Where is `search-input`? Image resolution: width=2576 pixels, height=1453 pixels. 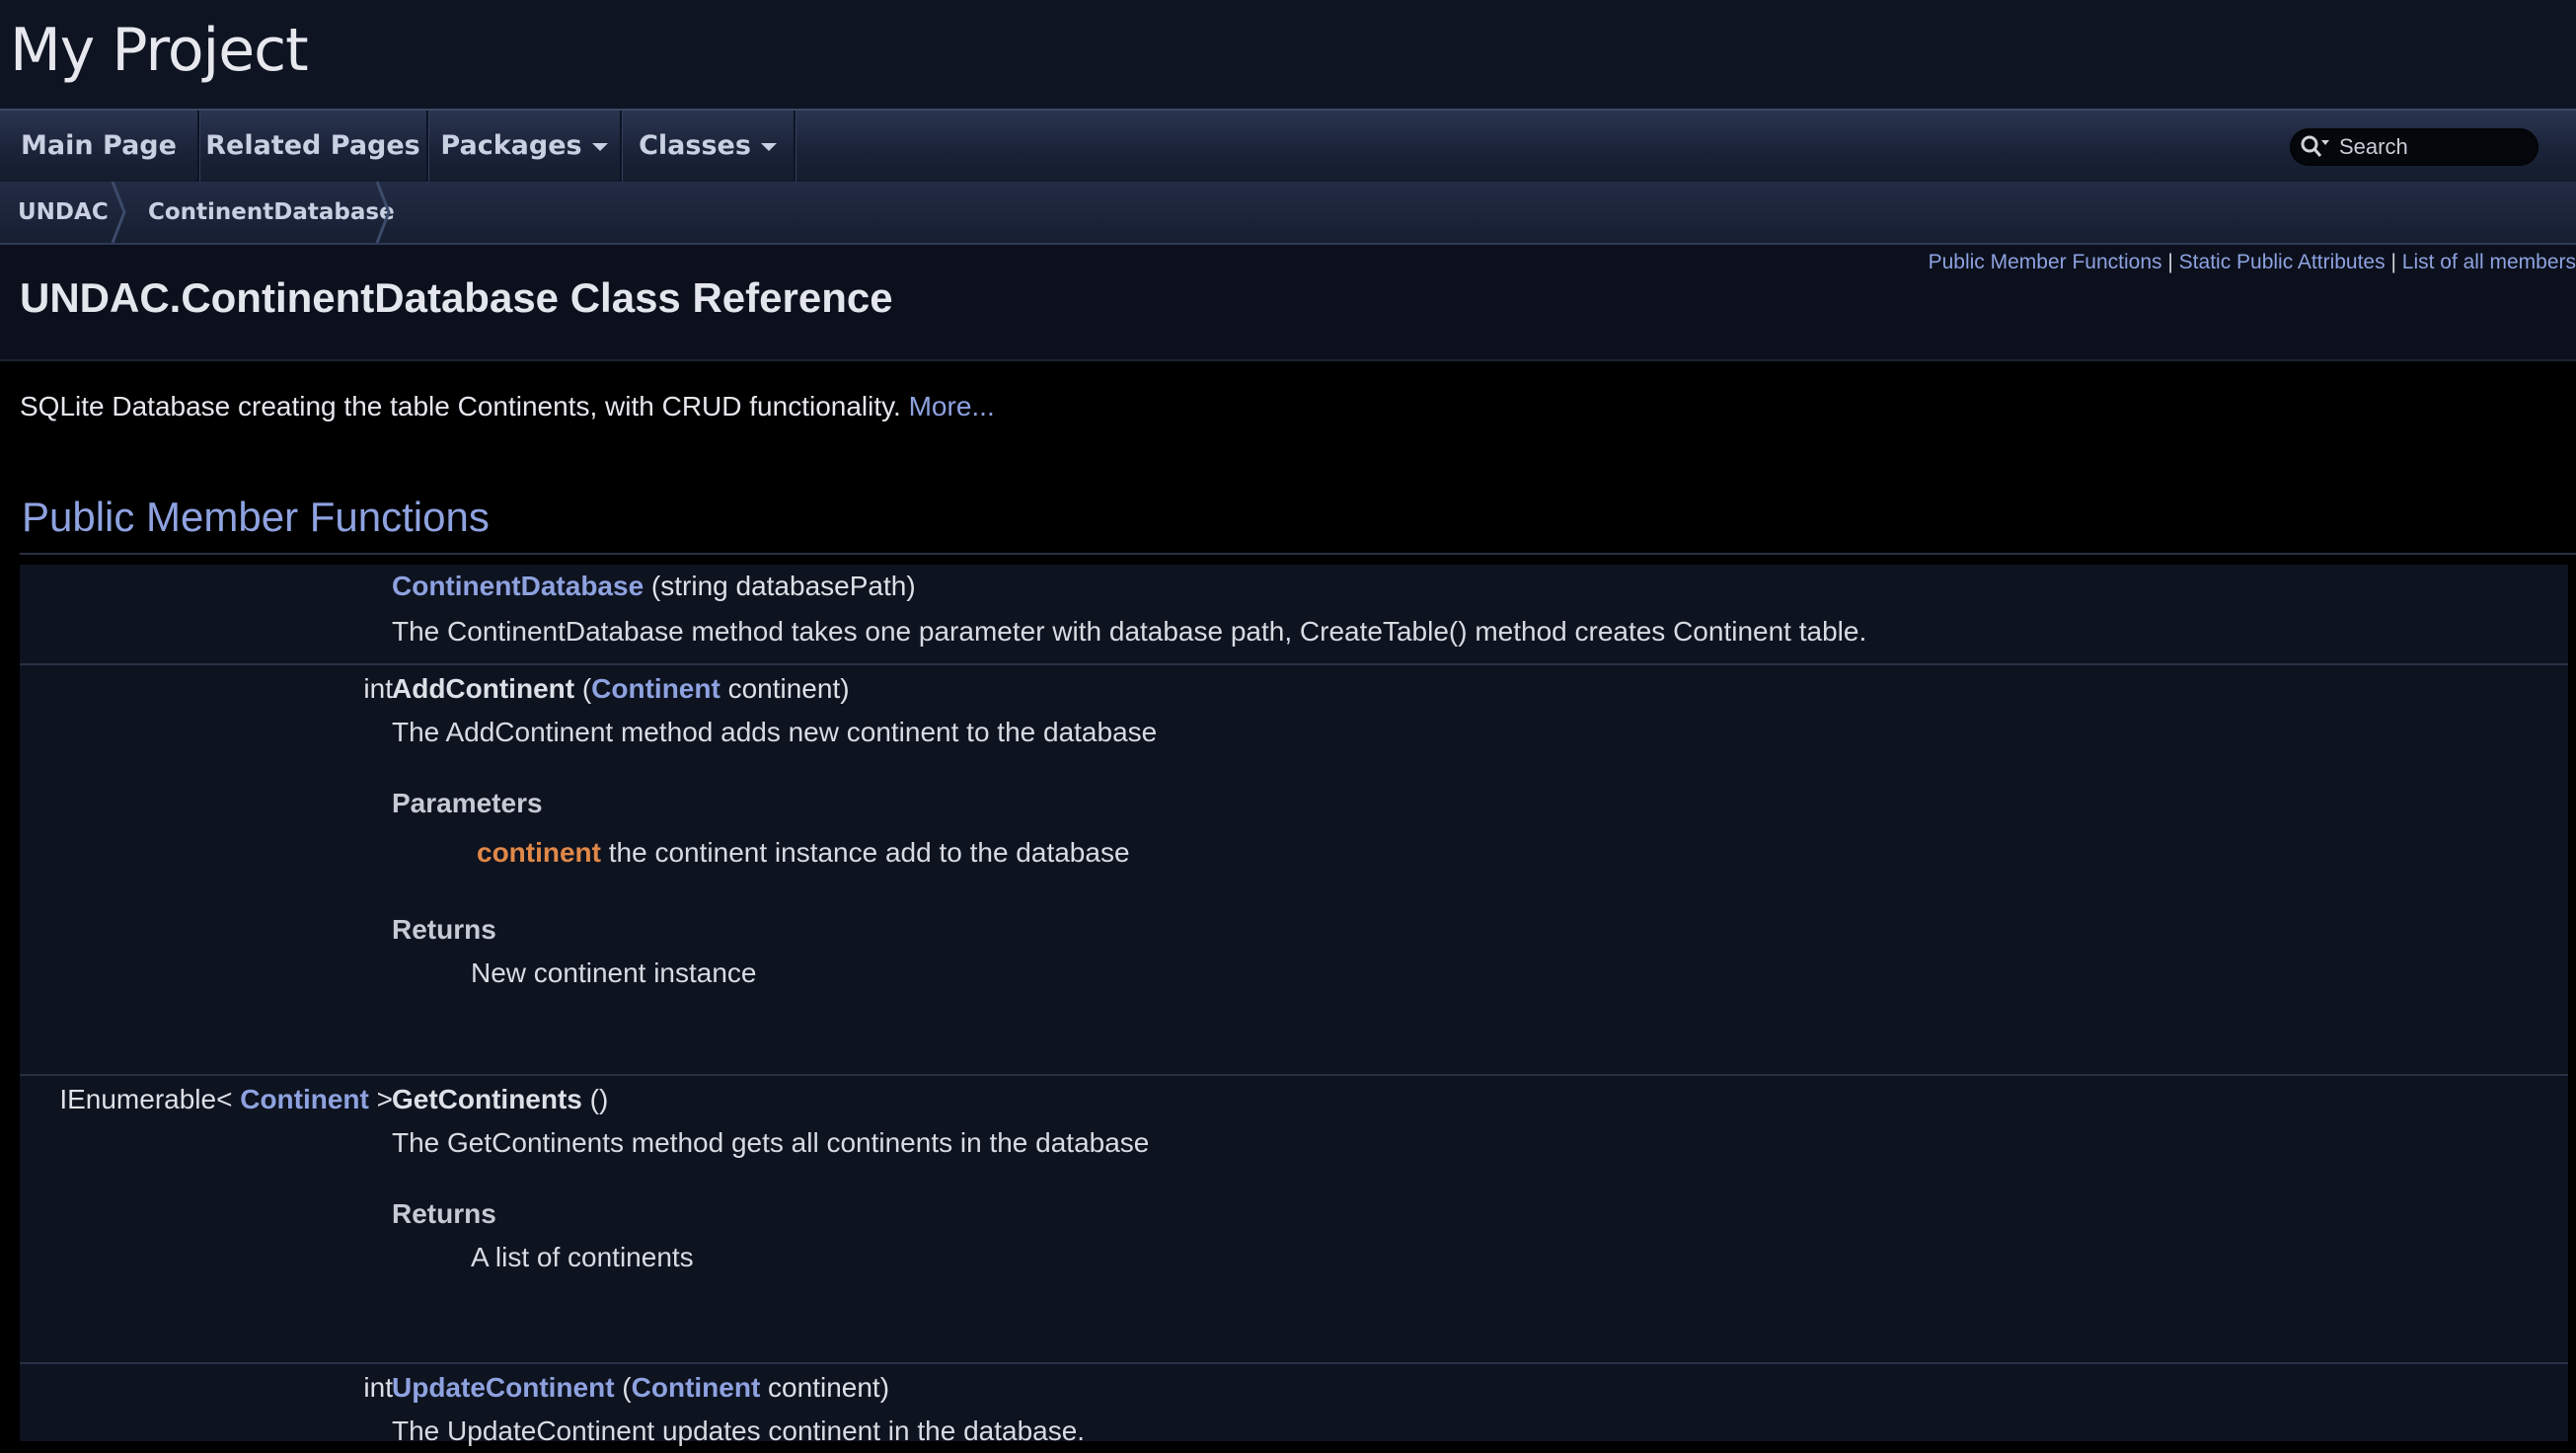
search-input is located at coordinates (2433, 147).